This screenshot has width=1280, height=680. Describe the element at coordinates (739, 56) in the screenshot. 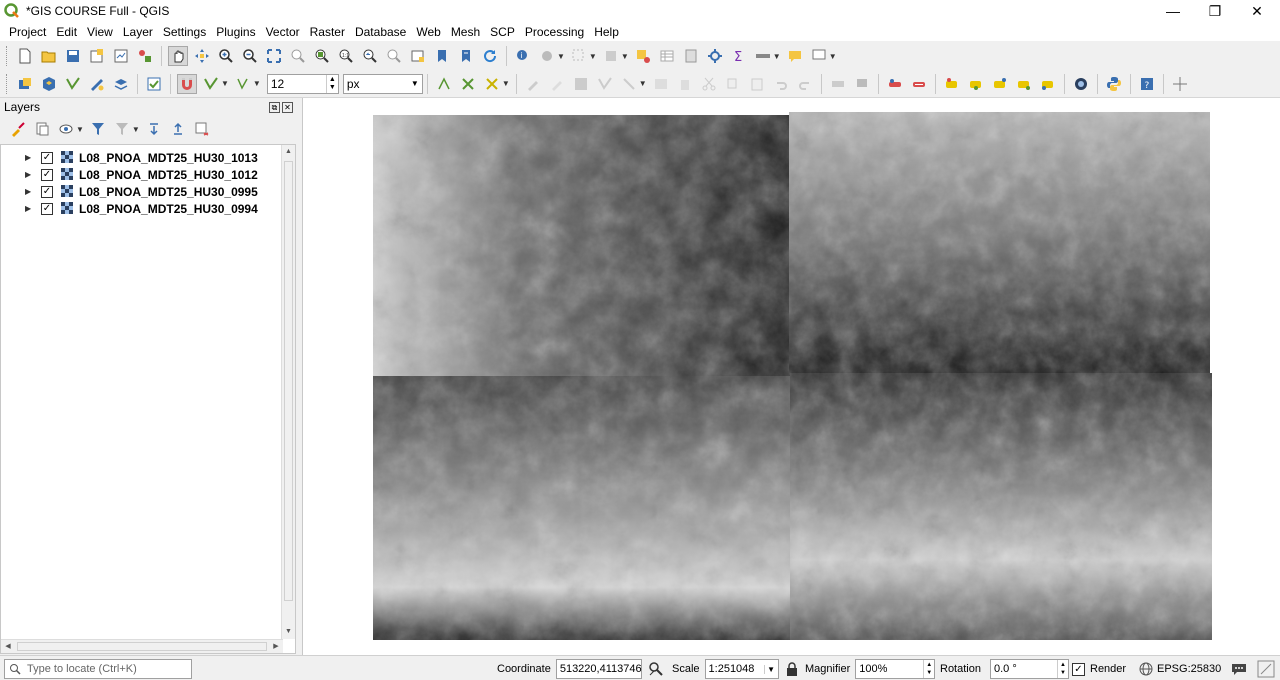

I see `statistical-summary-icon: Σ` at that location.